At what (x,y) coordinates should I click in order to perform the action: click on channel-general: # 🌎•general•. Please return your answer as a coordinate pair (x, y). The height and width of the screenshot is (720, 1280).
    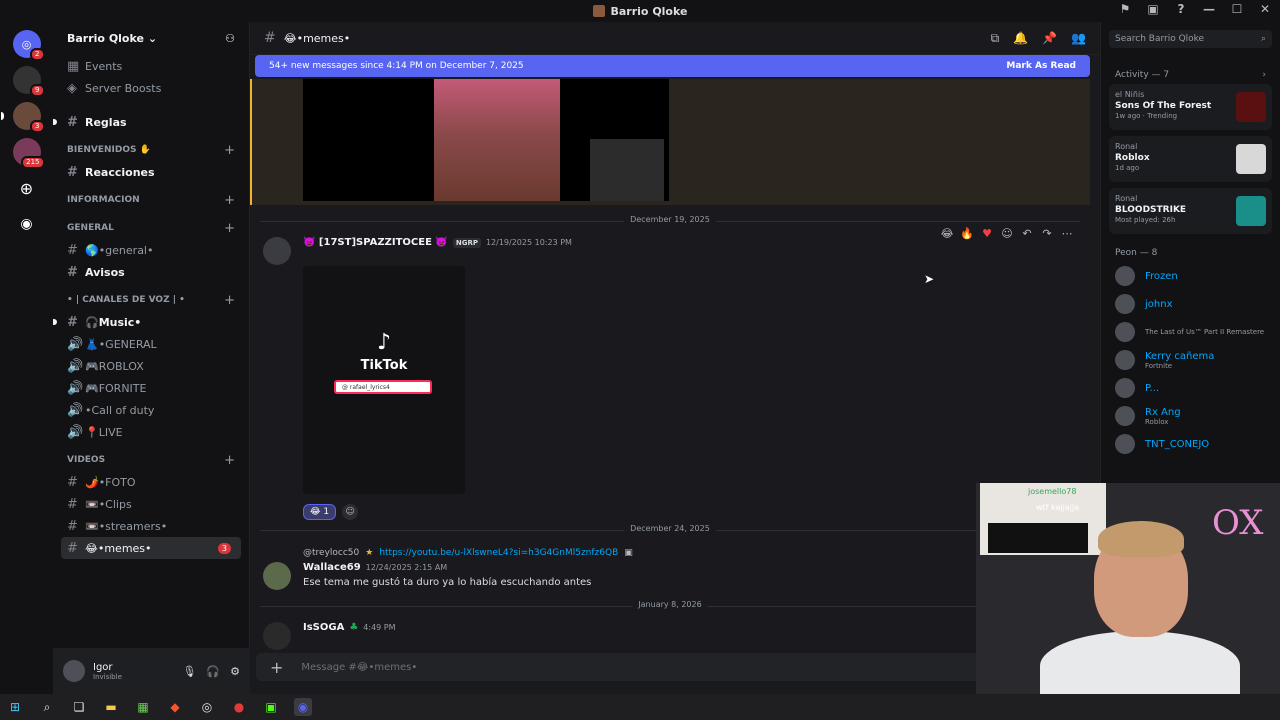
    Looking at the image, I should click on (151, 250).